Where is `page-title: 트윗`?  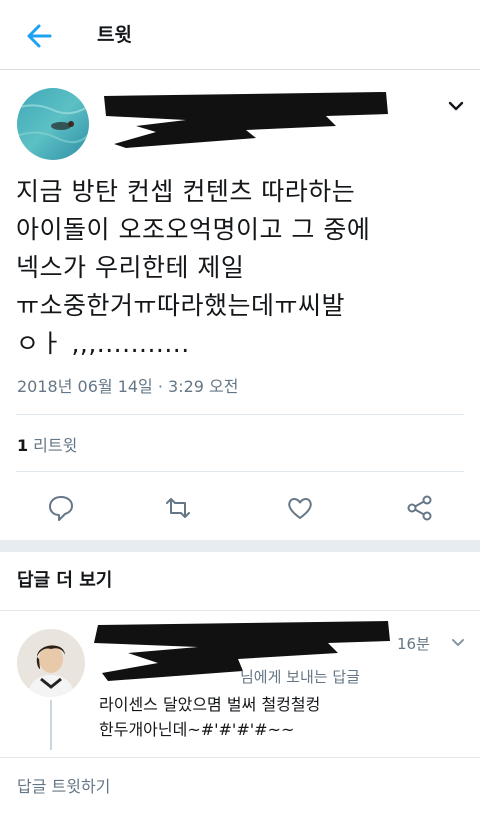
page-title: 트윗 is located at coordinates (114, 35).